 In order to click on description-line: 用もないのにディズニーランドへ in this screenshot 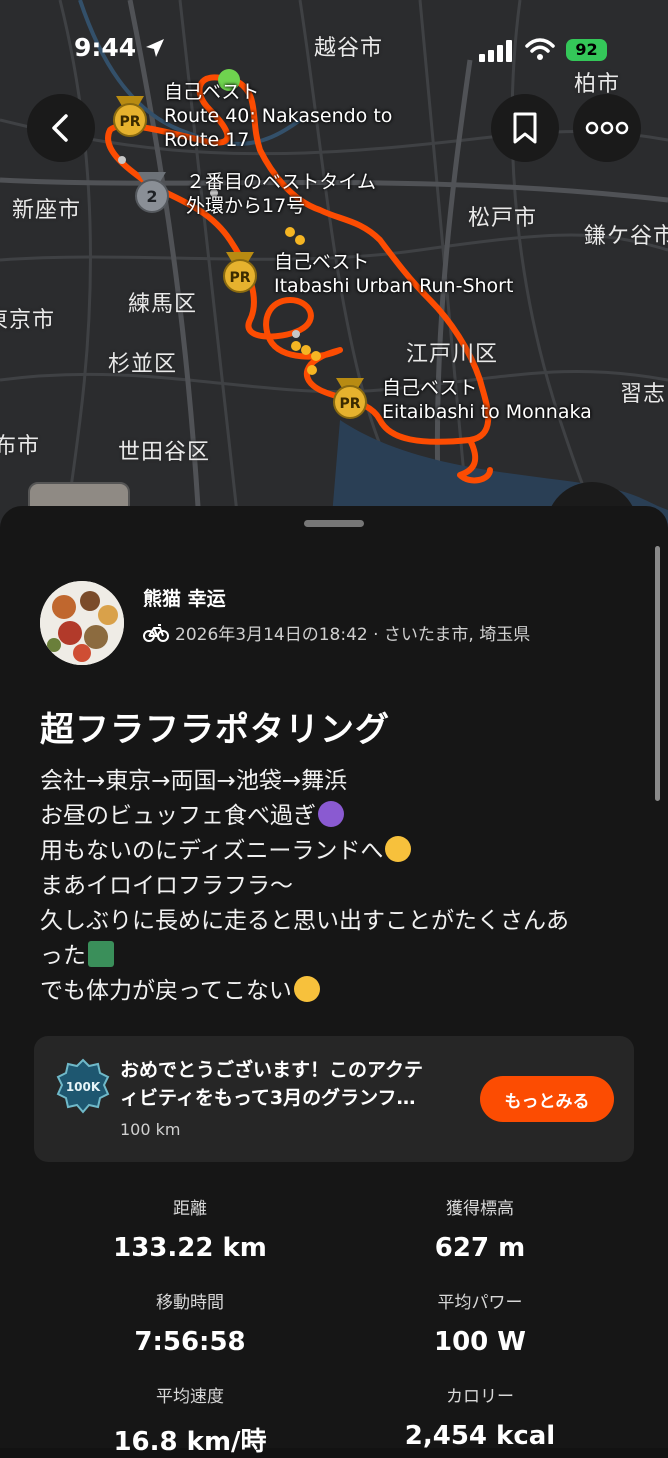, I will do `click(340, 851)`.